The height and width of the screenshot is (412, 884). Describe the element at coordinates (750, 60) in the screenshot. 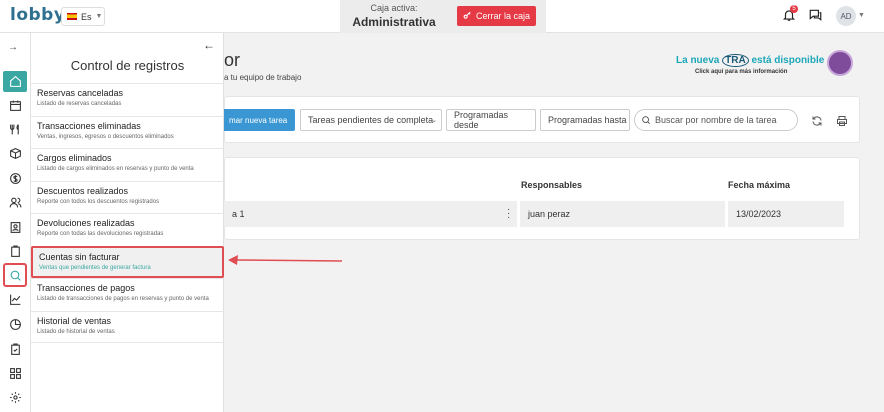

I see `promo-headline: La nueva TRA está disponible` at that location.